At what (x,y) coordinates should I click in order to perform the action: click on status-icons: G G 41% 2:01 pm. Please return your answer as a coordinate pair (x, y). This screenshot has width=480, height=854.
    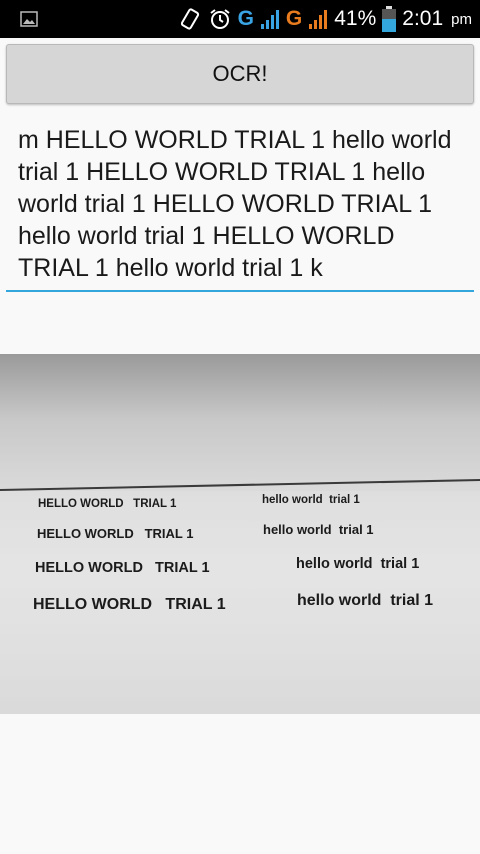
    Looking at the image, I should click on (325, 19).